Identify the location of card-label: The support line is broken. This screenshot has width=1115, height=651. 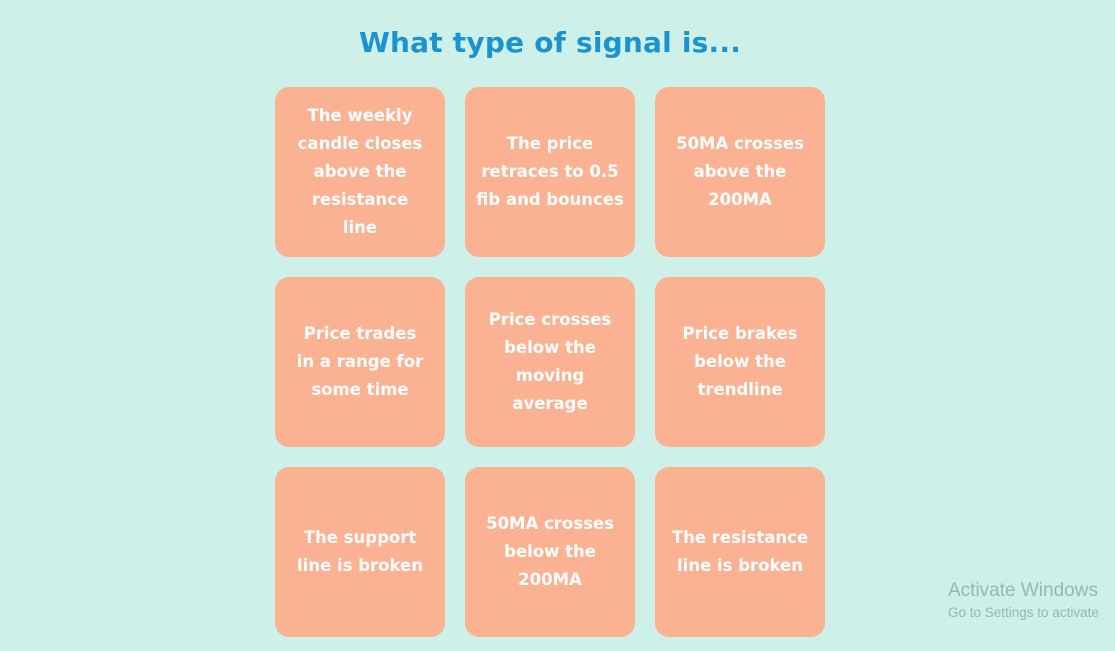
(360, 551).